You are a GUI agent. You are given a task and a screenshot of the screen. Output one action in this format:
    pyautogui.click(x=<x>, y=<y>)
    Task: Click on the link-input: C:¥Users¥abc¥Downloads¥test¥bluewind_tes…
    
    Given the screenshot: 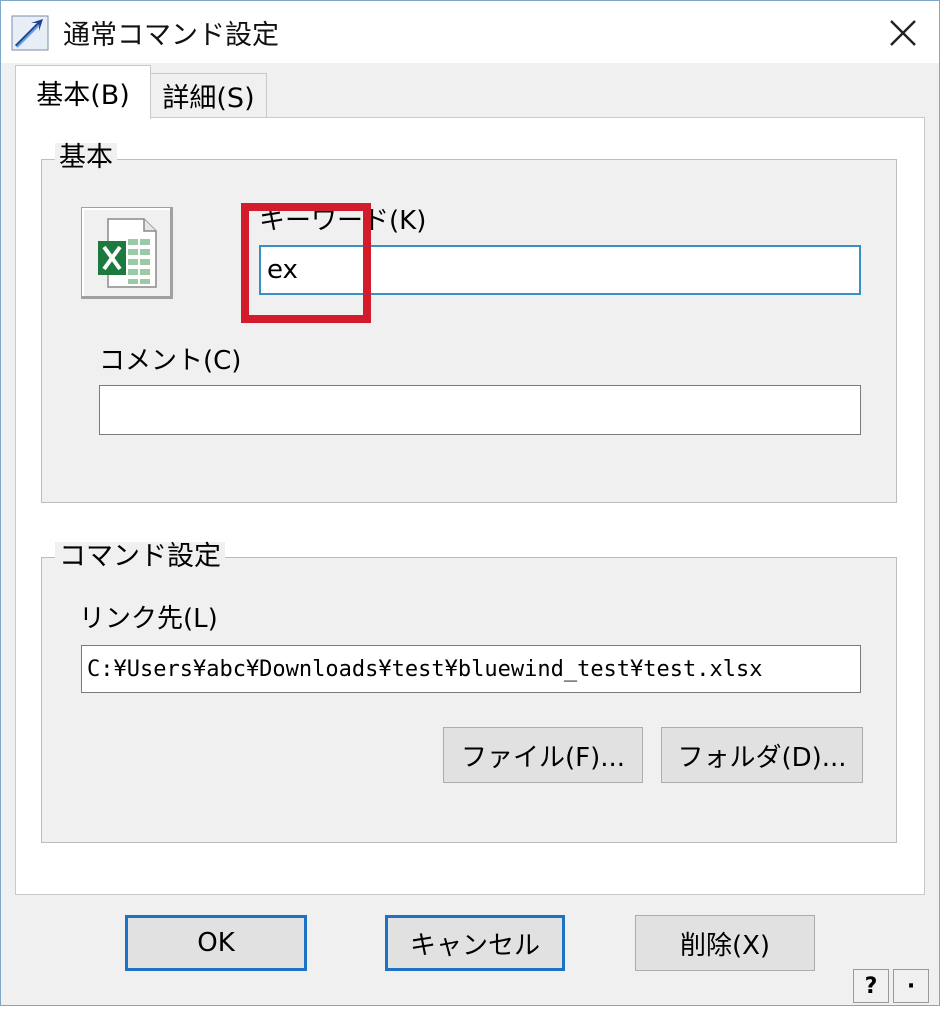 What is the action you would take?
    pyautogui.click(x=471, y=669)
    